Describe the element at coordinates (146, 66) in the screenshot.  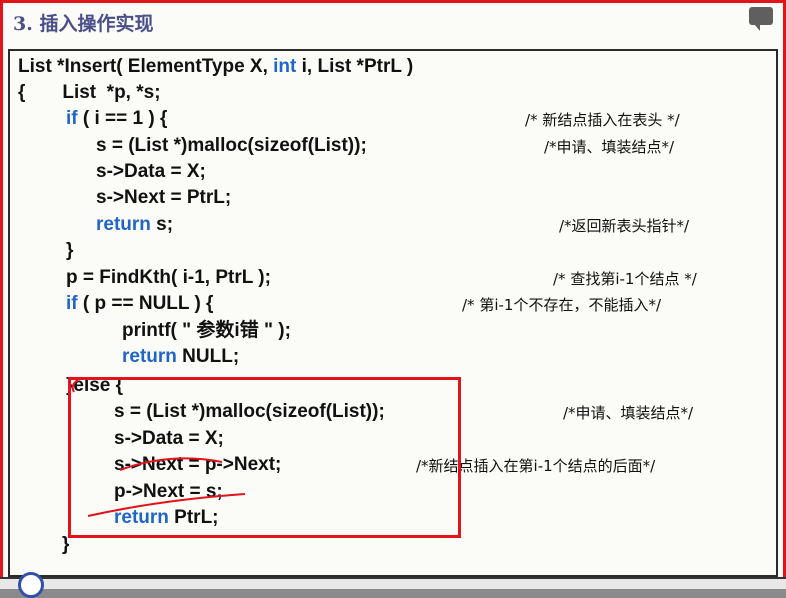
I see `code-text: List *Insert( ElementType X,` at that location.